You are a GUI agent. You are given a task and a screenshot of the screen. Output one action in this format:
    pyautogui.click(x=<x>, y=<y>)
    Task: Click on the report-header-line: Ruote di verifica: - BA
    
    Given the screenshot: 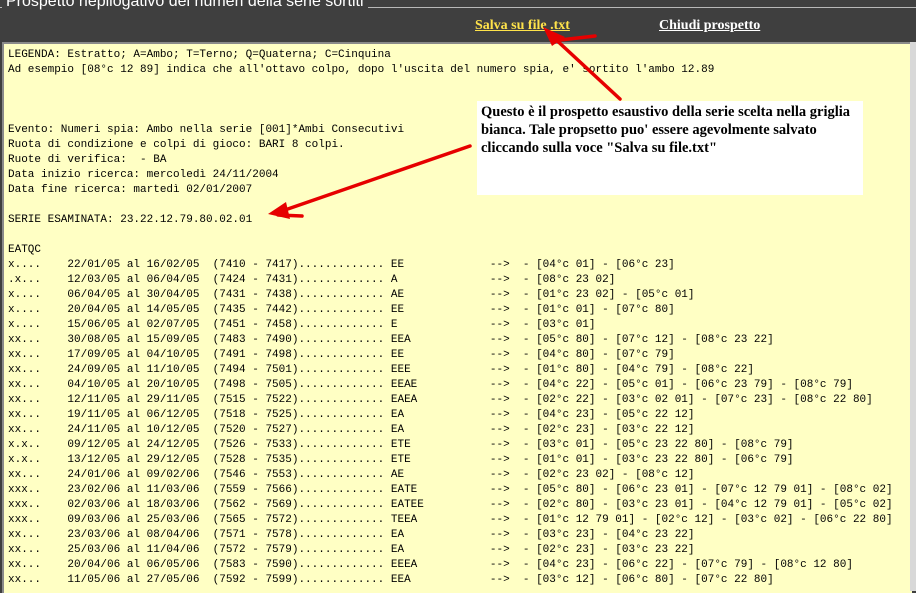 What is the action you would take?
    pyautogui.click(x=87, y=160)
    